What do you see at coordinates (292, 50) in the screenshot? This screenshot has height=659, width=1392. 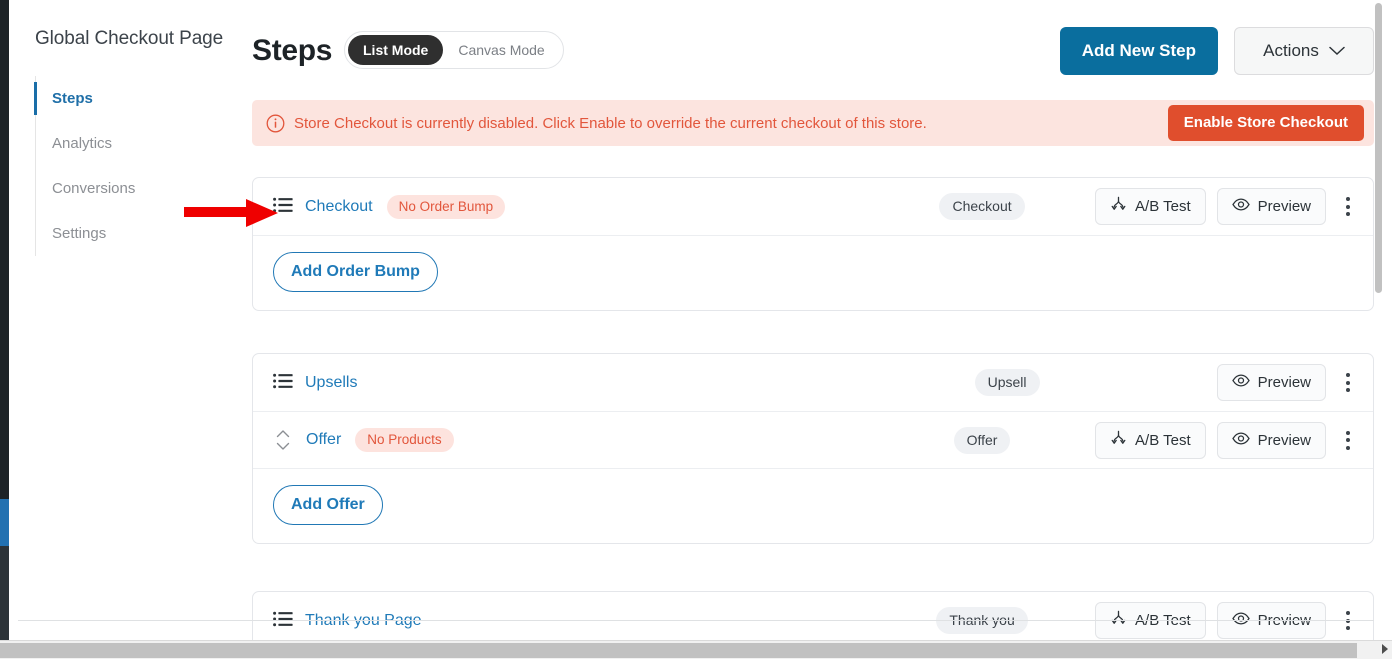 I see `steps-heading: Steps` at bounding box center [292, 50].